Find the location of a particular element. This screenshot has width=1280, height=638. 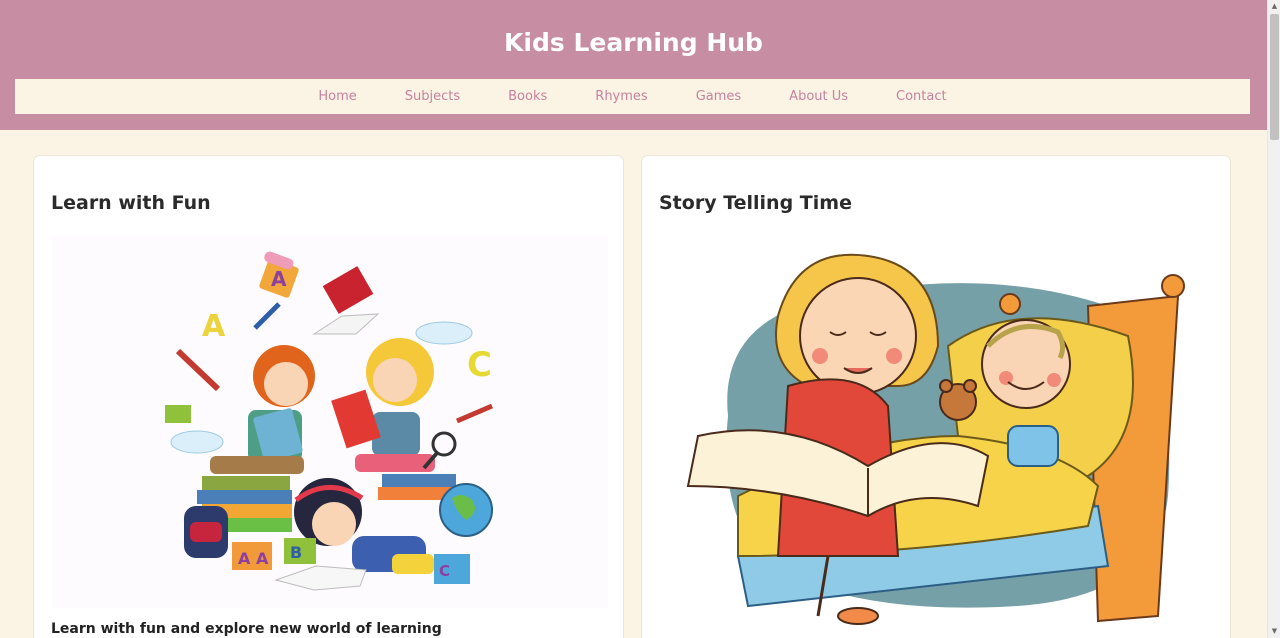

scroll-down-icon: ▼ is located at coordinates (1274, 631).